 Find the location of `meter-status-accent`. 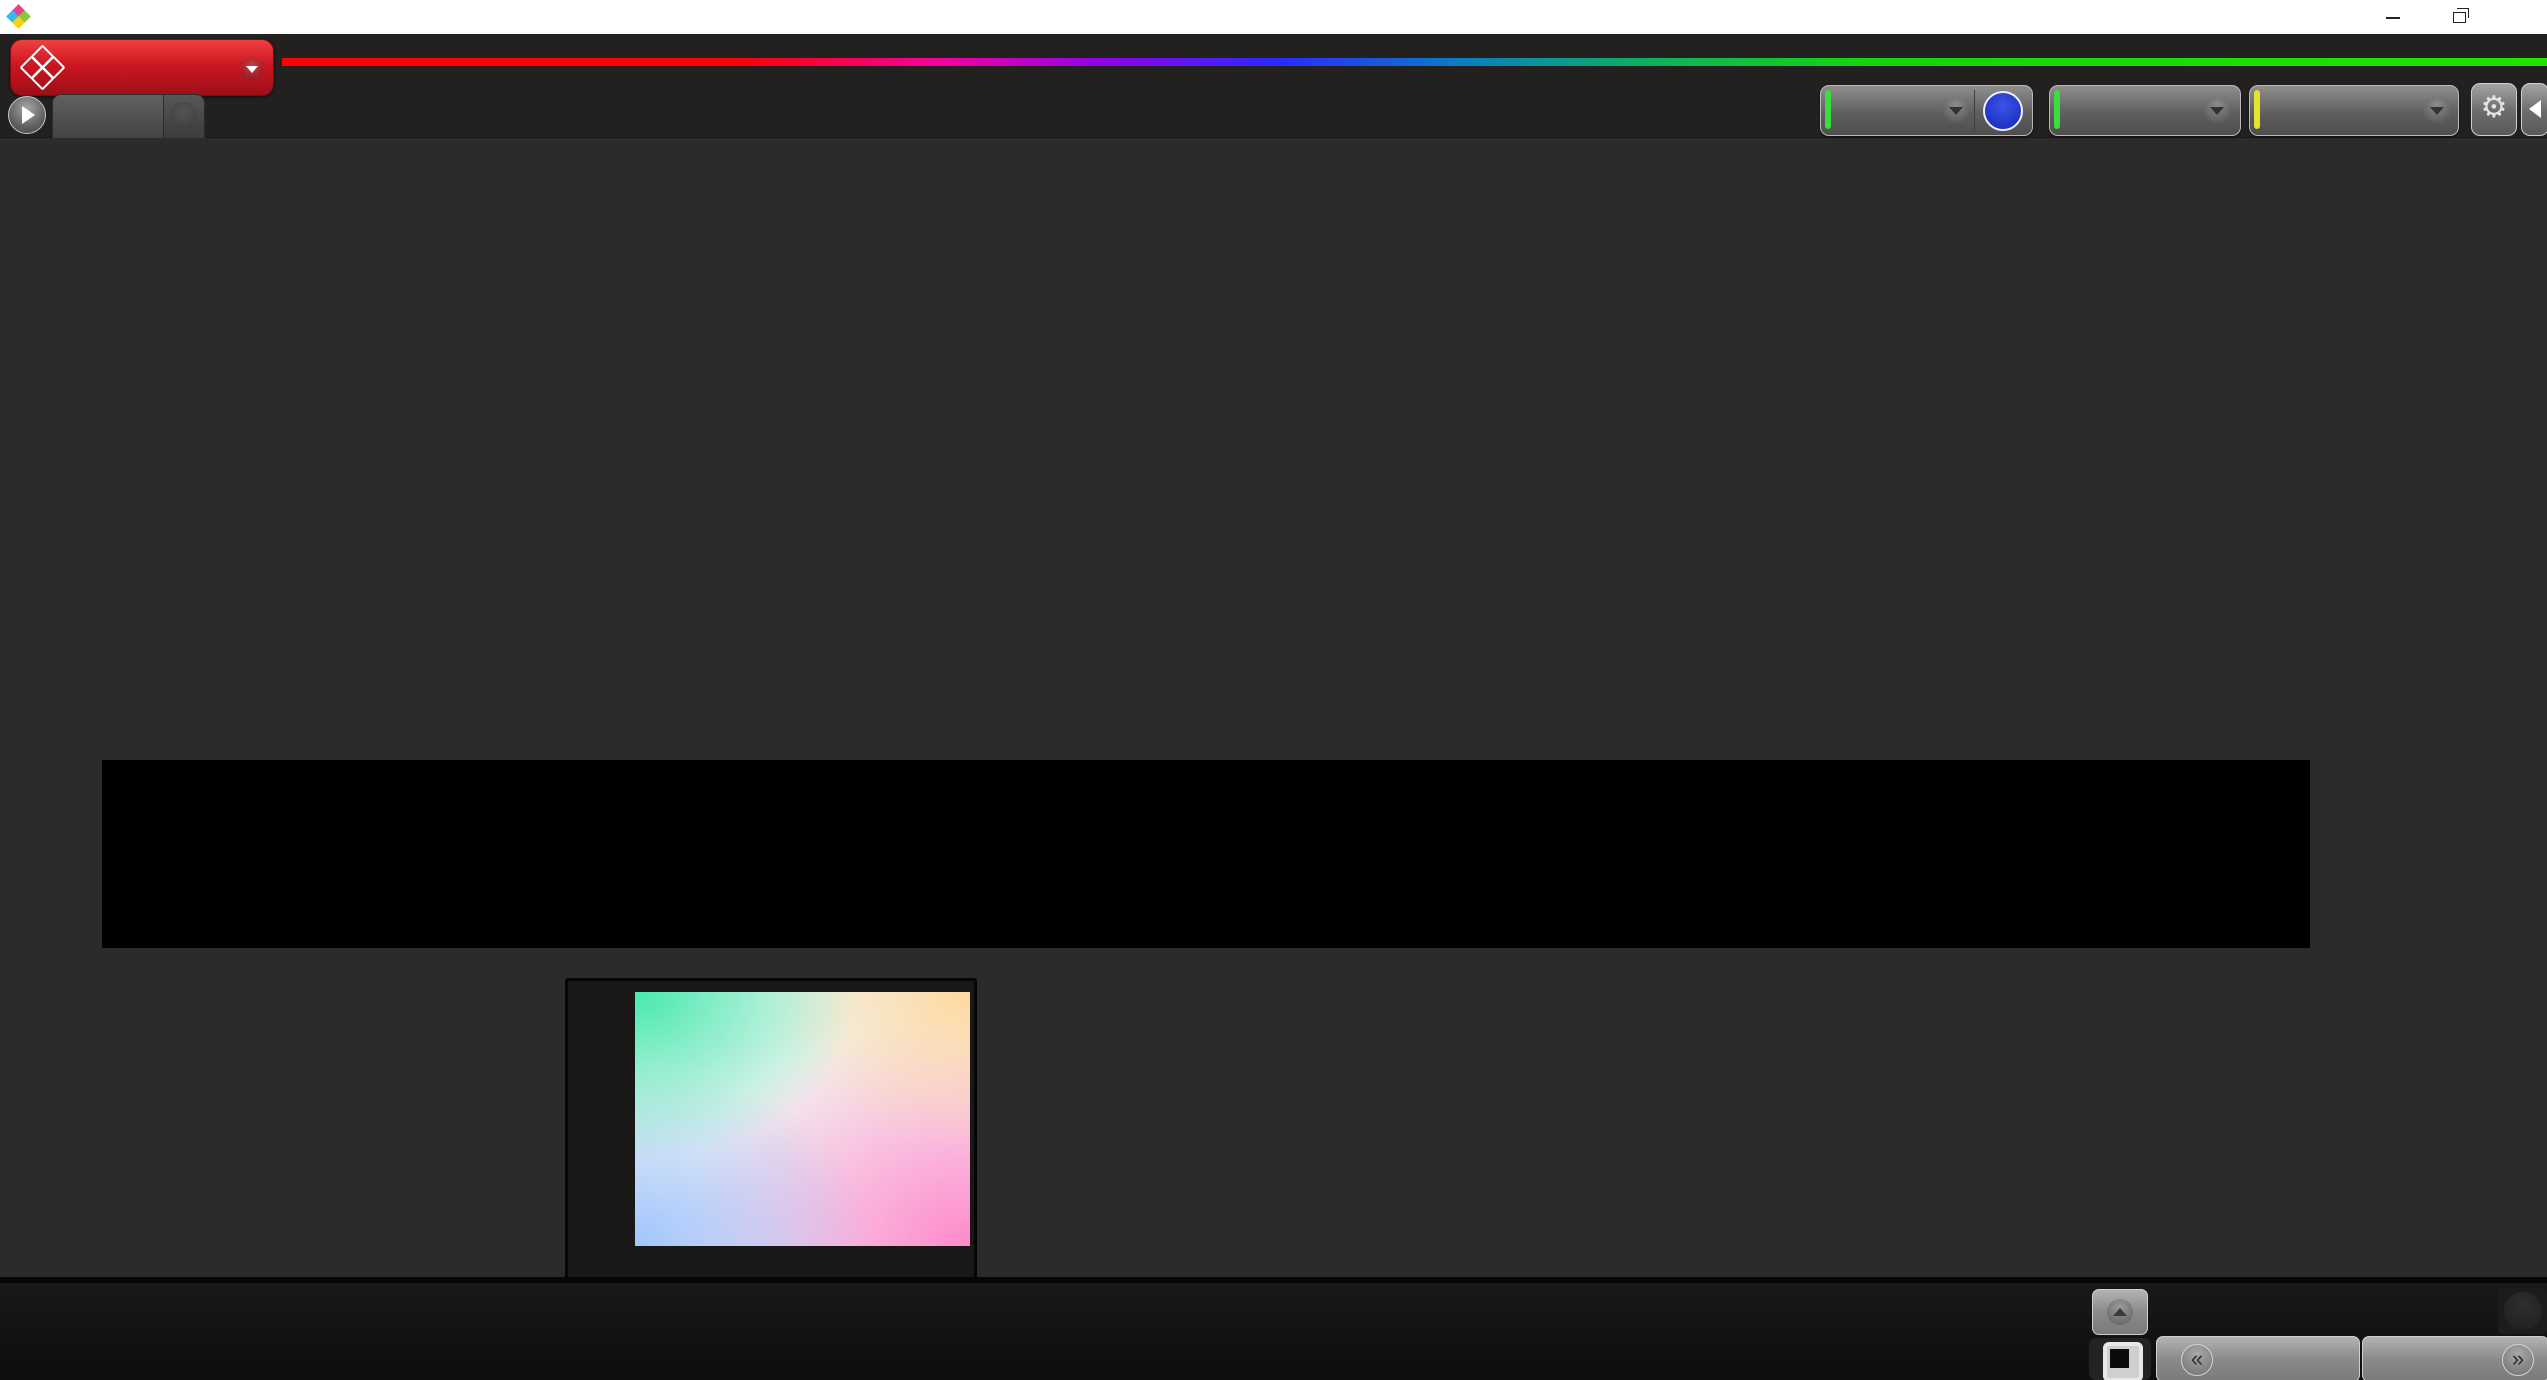

meter-status-accent is located at coordinates (1828, 109).